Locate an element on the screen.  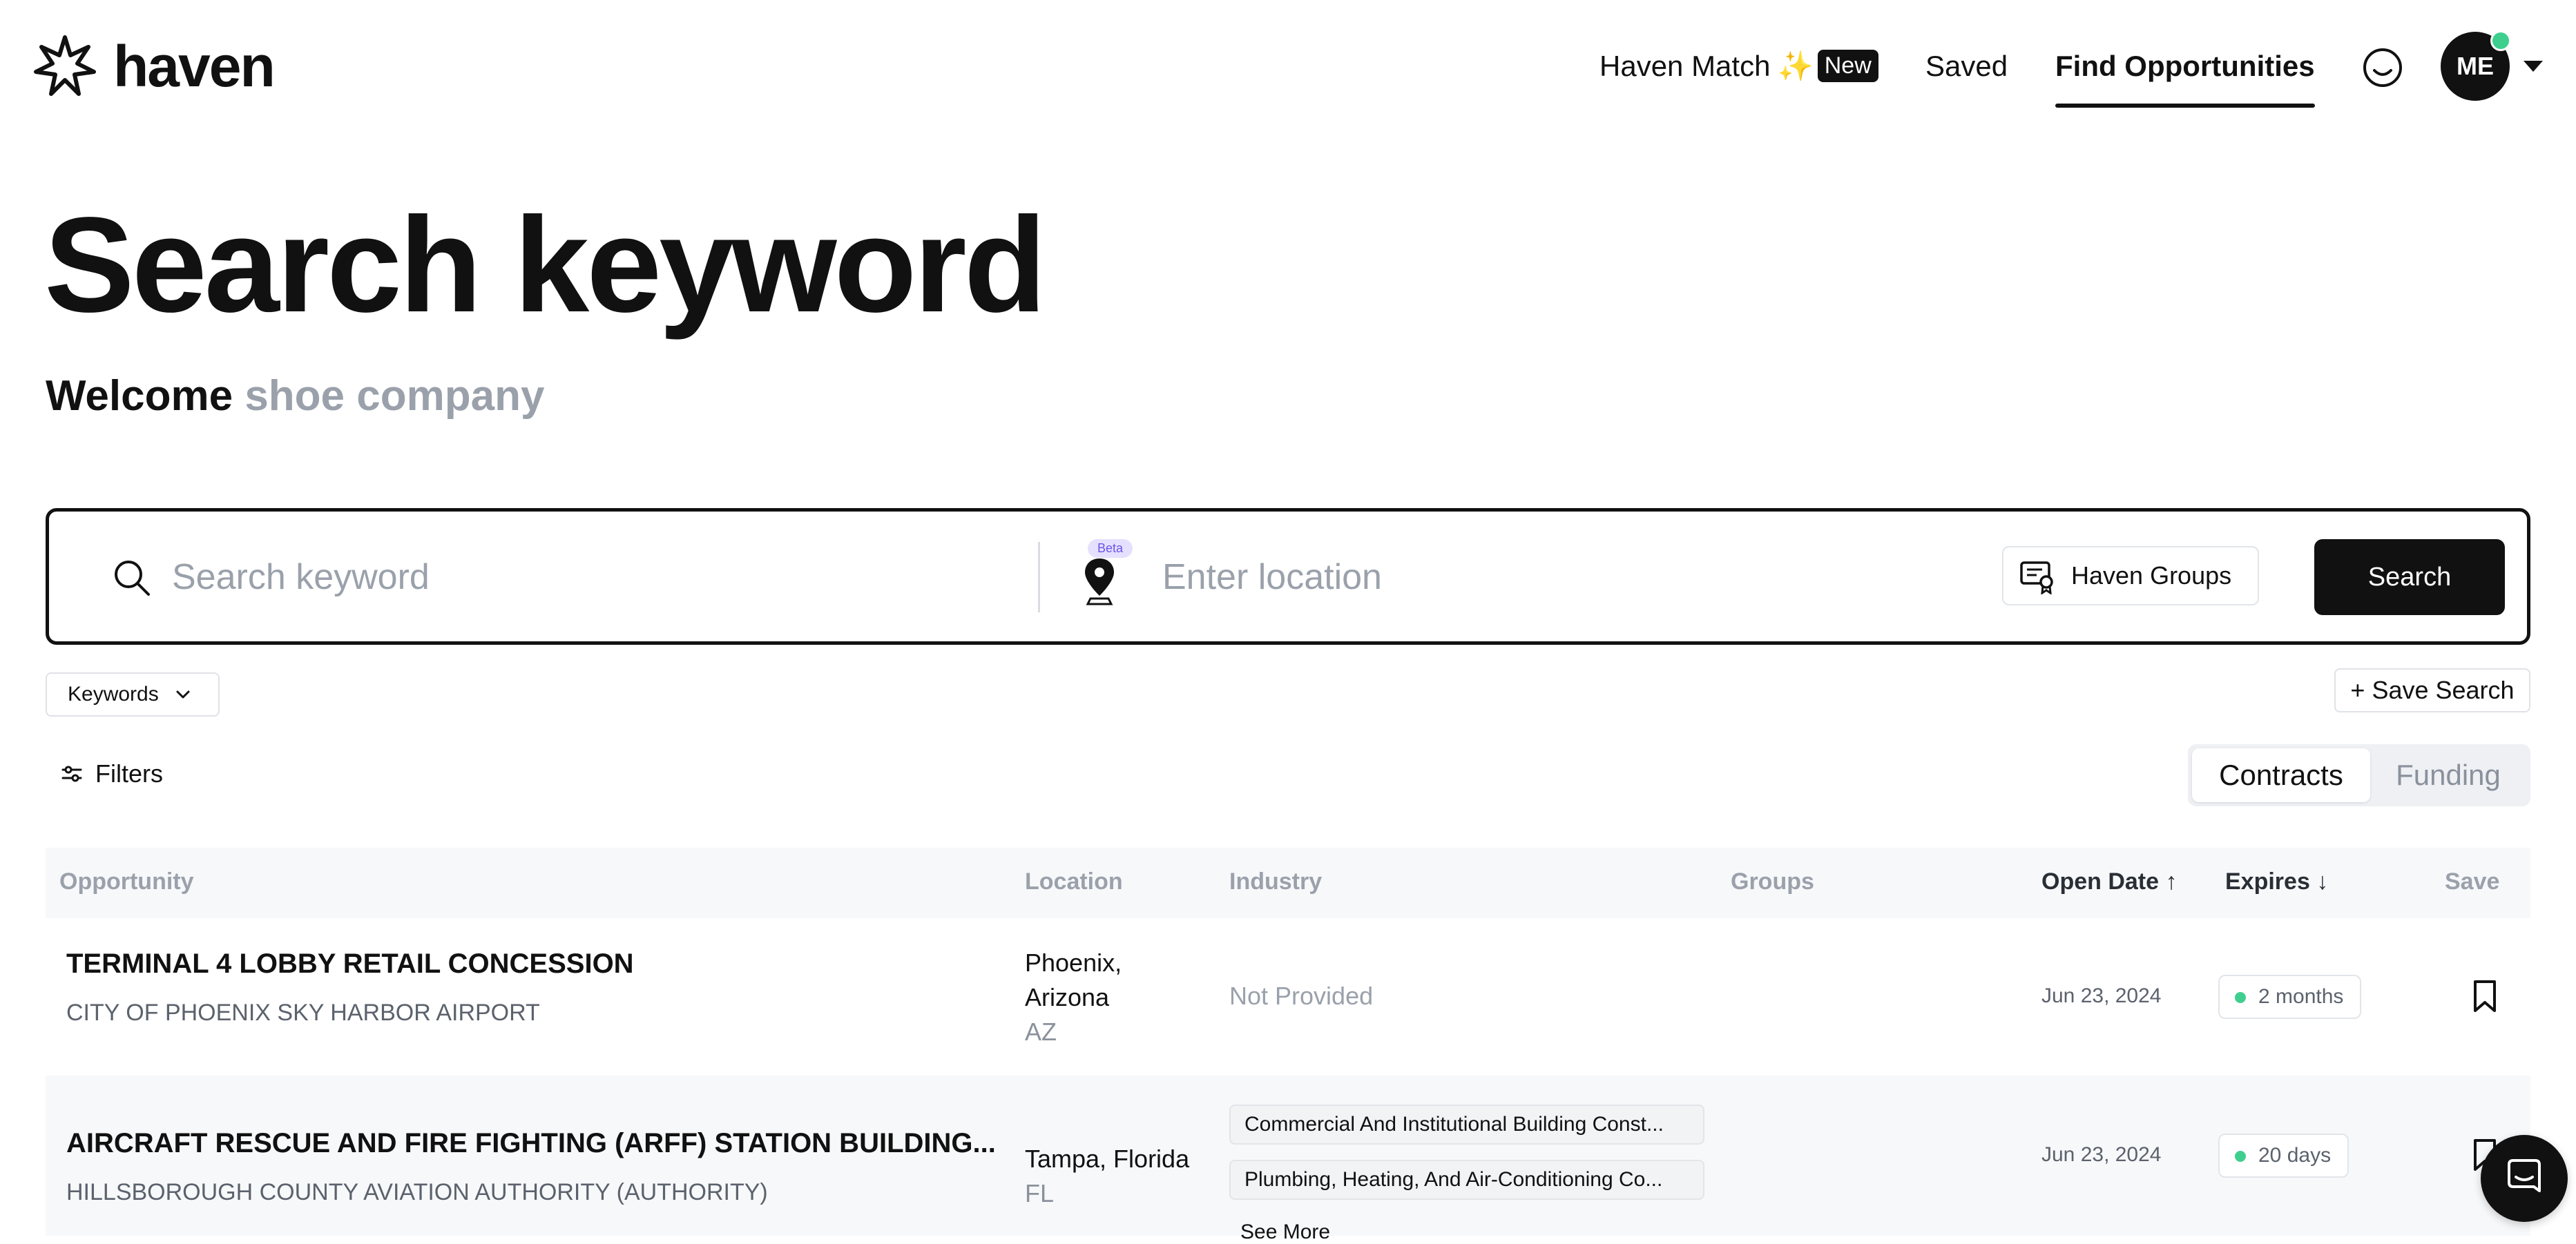
column-industry: Industry is located at coordinates (1276, 881).